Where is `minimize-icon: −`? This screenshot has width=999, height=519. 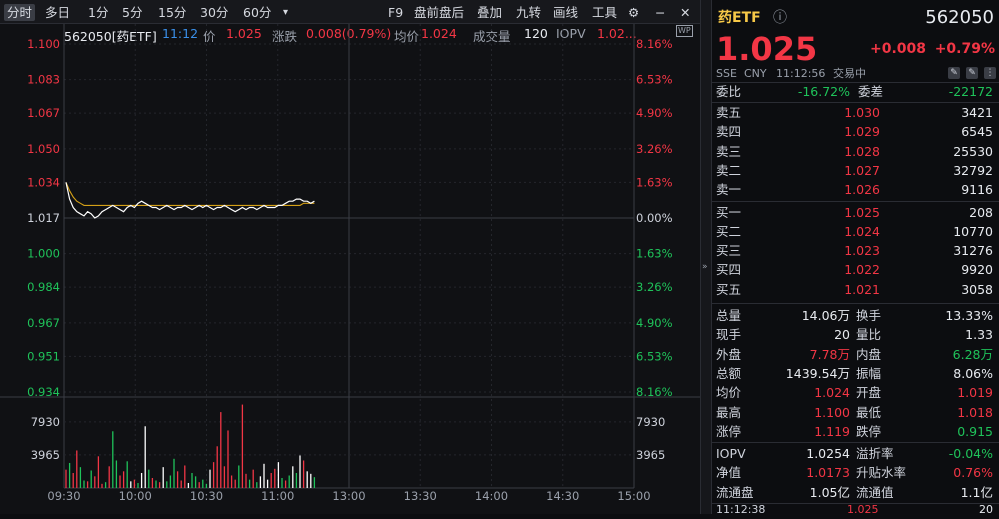 minimize-icon: − is located at coordinates (660, 12).